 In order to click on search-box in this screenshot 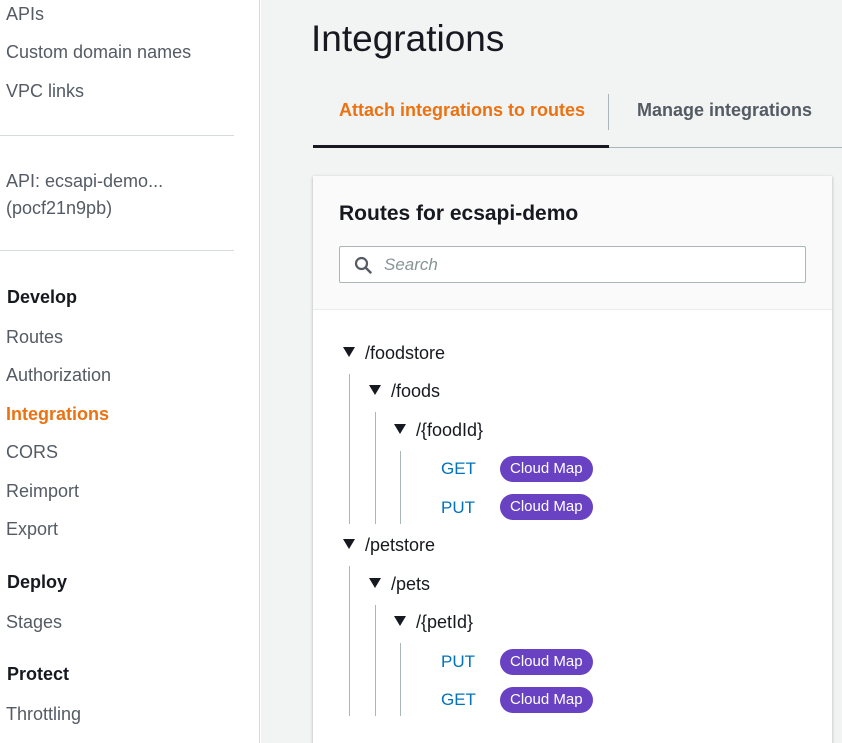, I will do `click(572, 264)`.